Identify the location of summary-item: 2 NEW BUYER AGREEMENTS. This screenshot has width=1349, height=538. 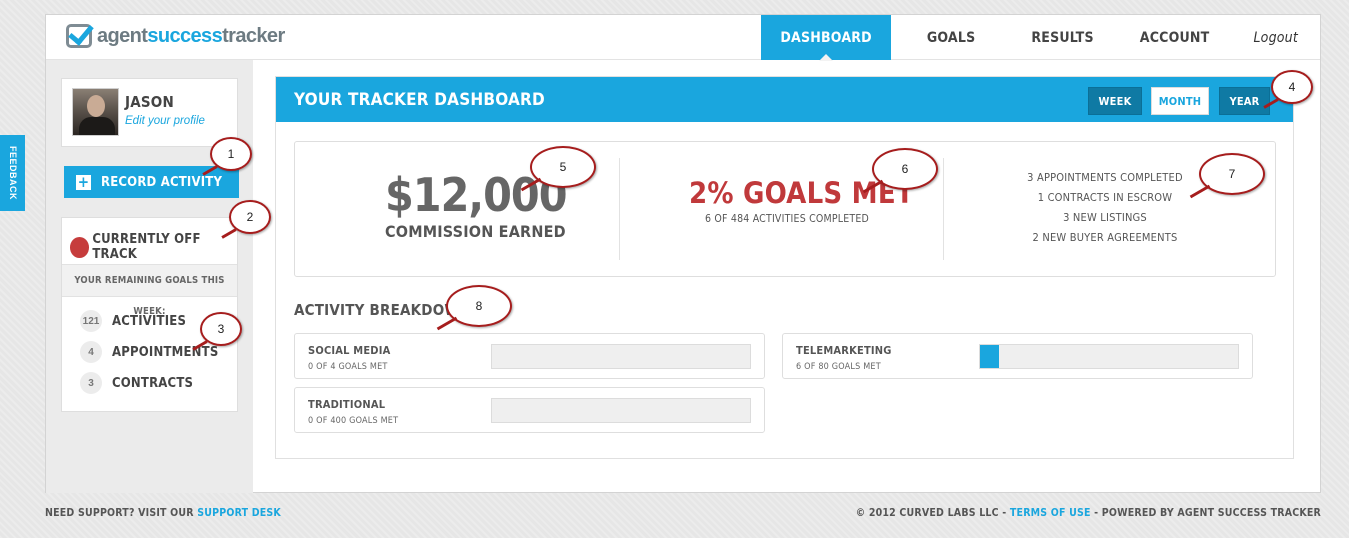
(1105, 237).